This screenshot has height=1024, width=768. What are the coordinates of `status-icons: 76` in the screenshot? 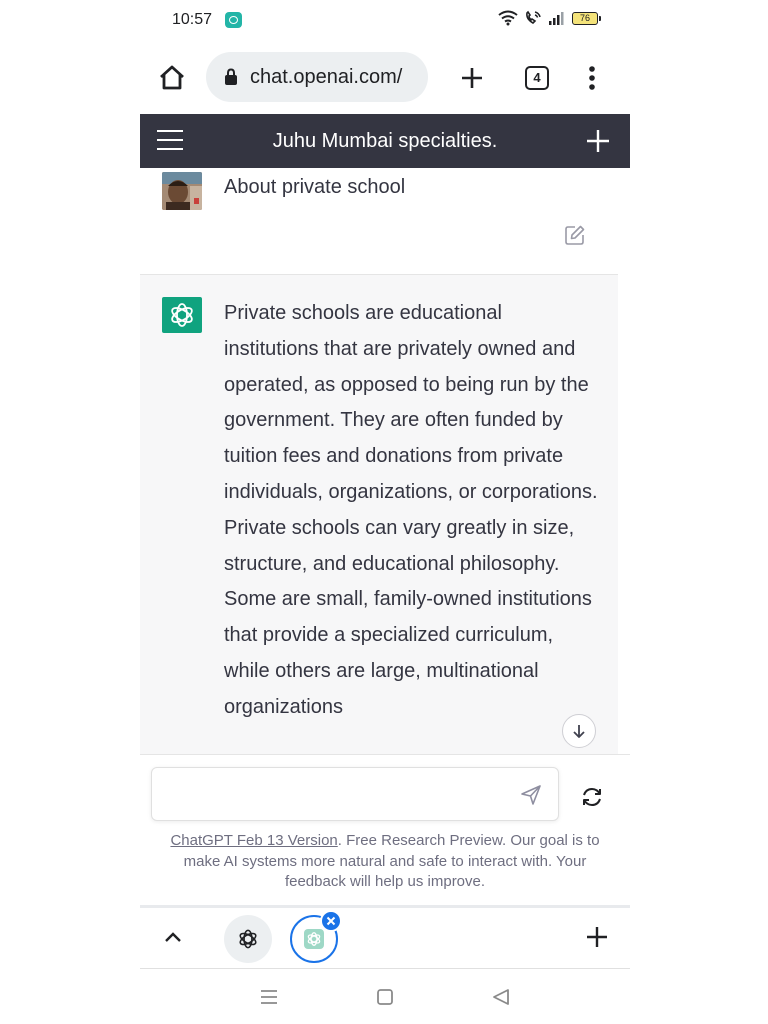 It's located at (549, 18).